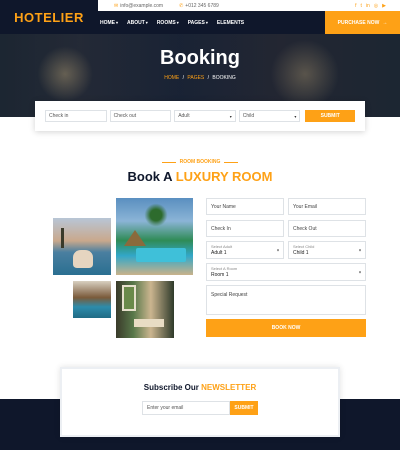 The height and width of the screenshot is (450, 400). I want to click on special-request-textarea: Special Request, so click(286, 300).